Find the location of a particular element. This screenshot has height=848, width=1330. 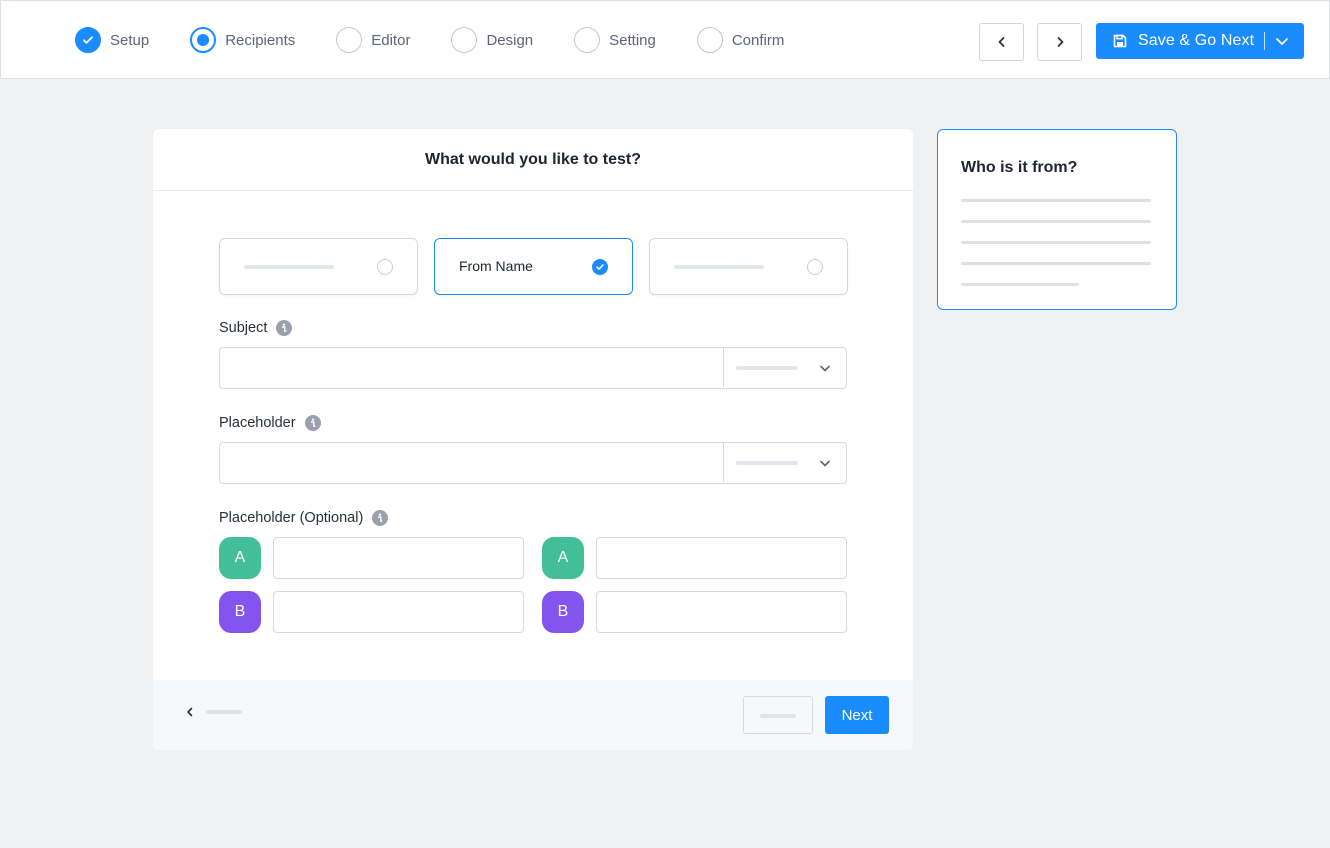

step-design: Design is located at coordinates (492, 40).